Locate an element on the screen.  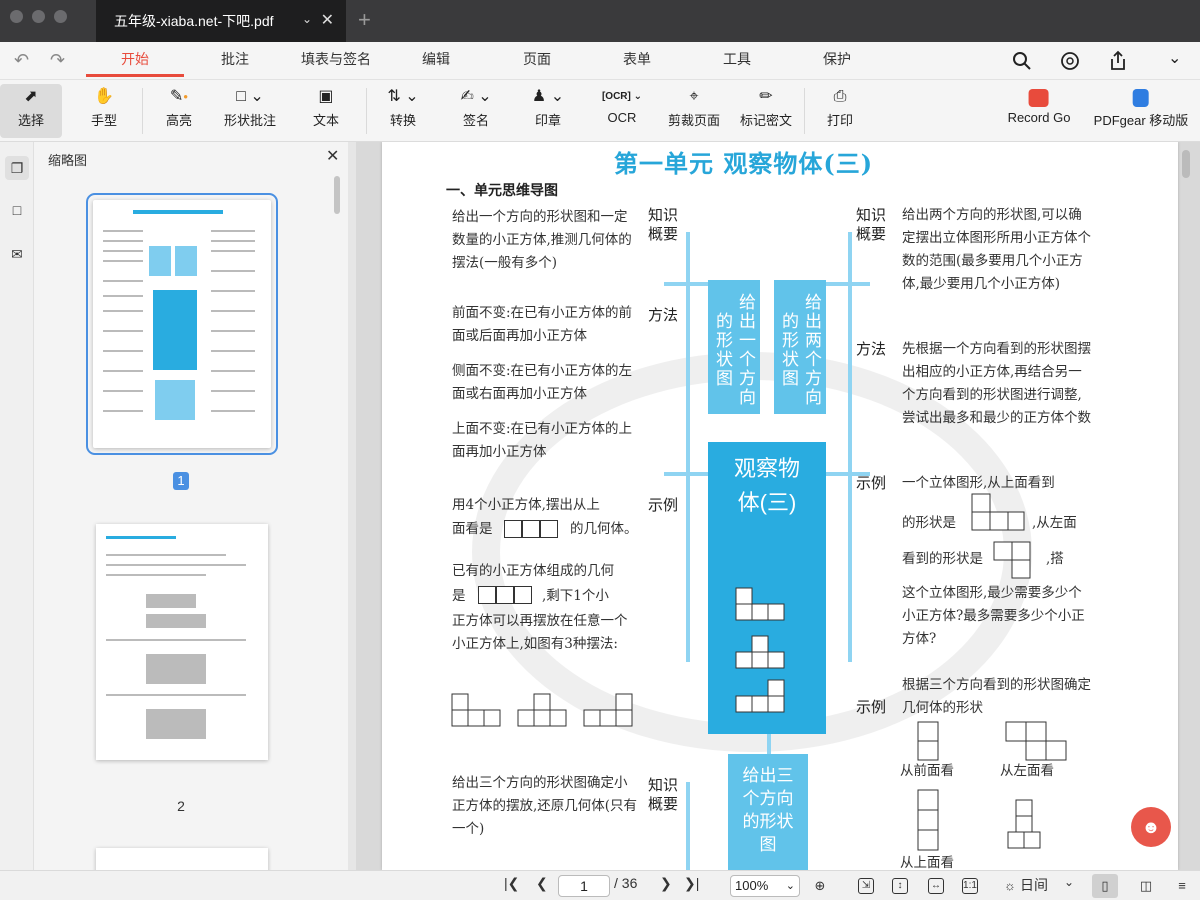
mindmap-node-text: 给出两个方向的形状图 is located at coordinates (800, 350).